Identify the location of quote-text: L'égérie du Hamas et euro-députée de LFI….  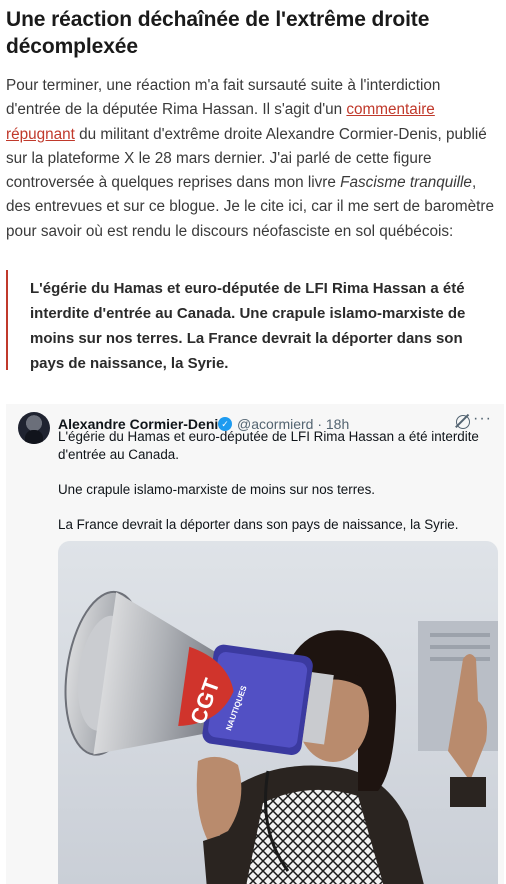
(248, 326).